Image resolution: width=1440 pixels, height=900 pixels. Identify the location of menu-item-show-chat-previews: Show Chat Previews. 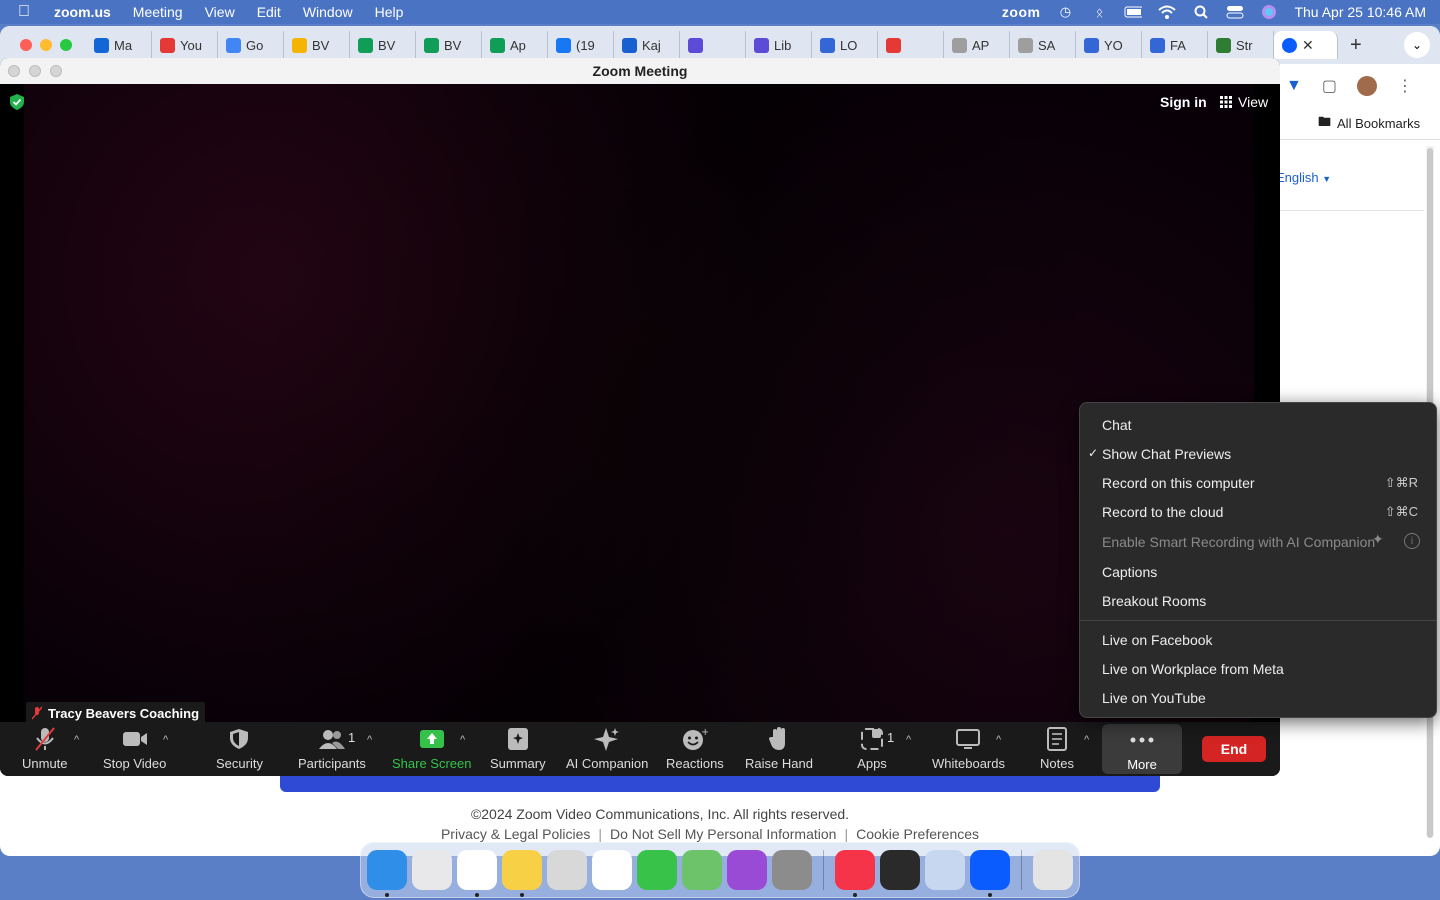
(1166, 454).